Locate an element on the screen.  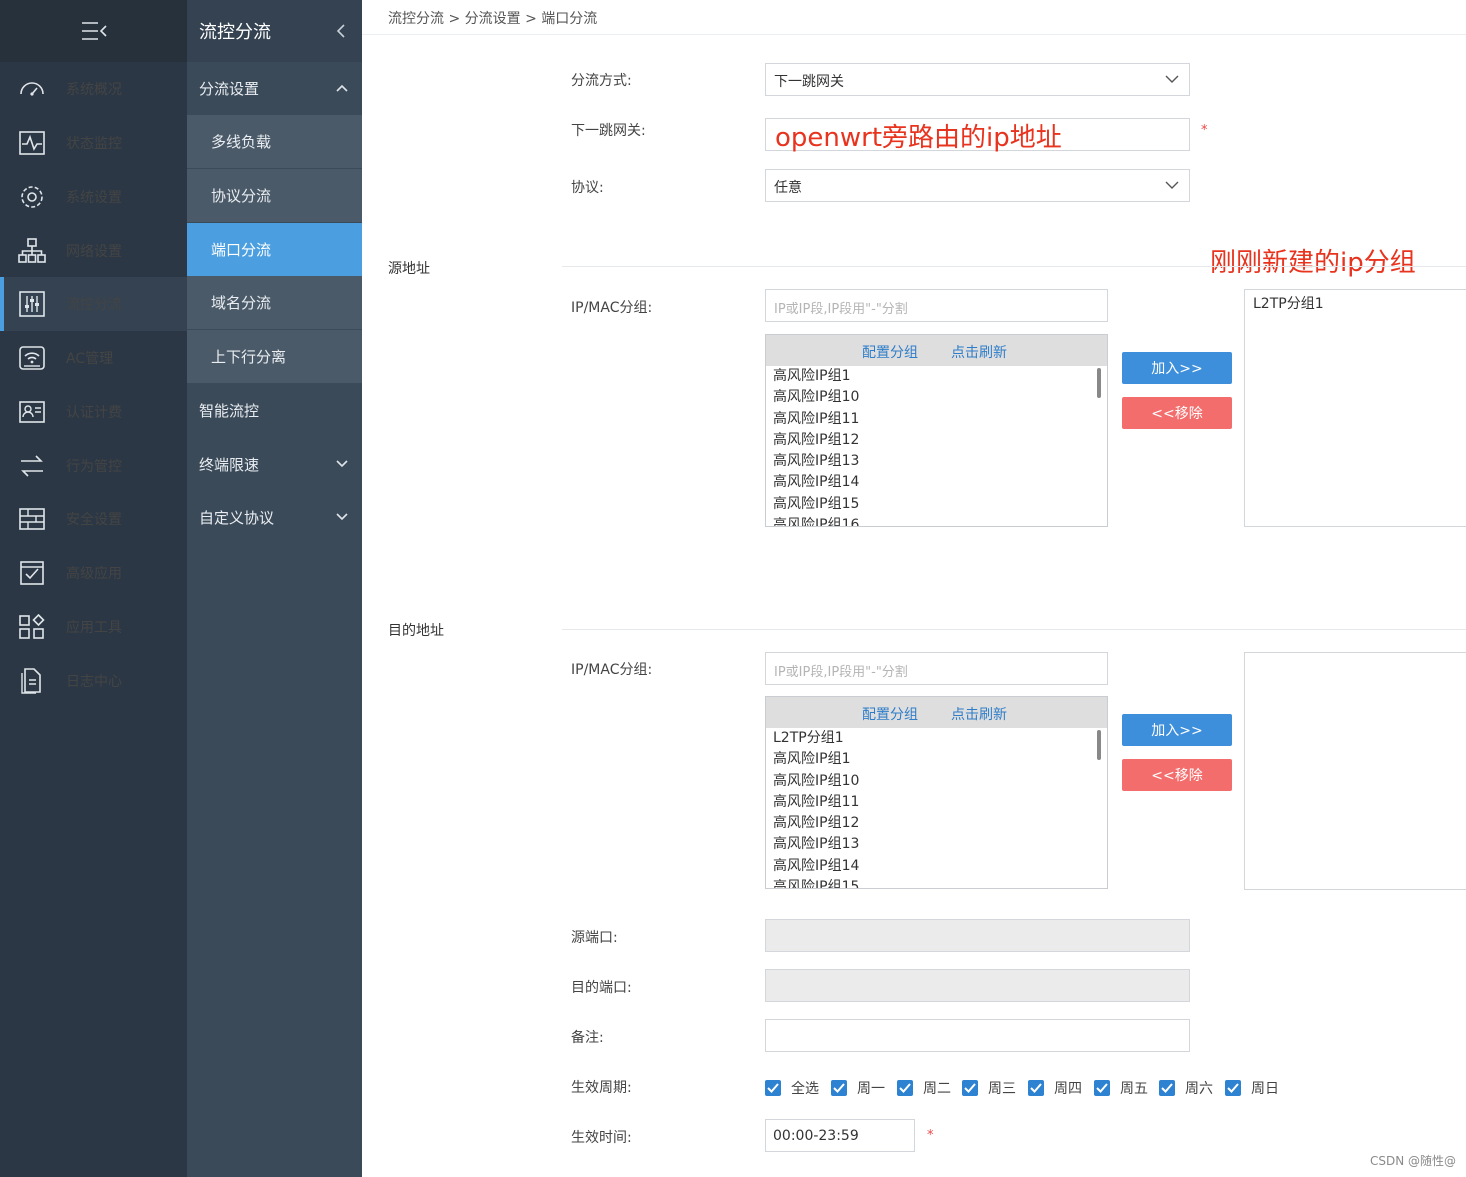
subnav-item-label: 域名分流 is located at coordinates (241, 303).